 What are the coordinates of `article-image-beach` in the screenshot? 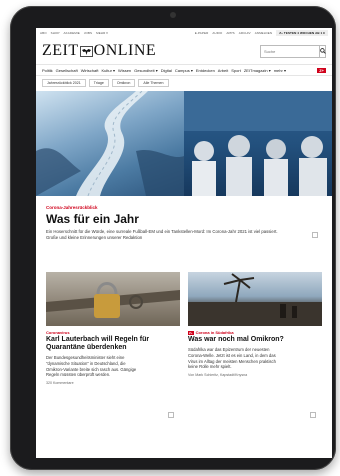 It's located at (255, 299).